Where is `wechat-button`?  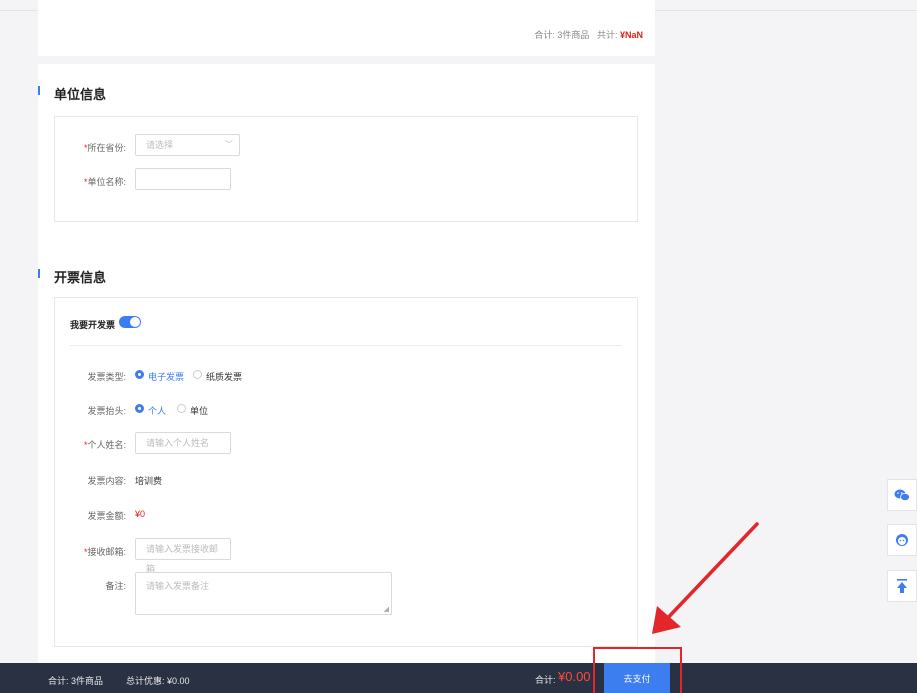
wechat-button is located at coordinates (902, 495).